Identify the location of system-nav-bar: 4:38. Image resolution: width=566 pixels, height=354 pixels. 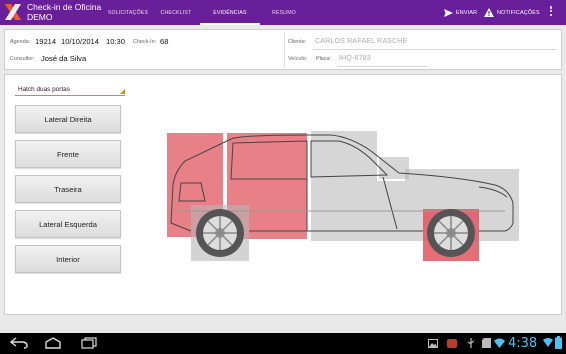
(283, 343).